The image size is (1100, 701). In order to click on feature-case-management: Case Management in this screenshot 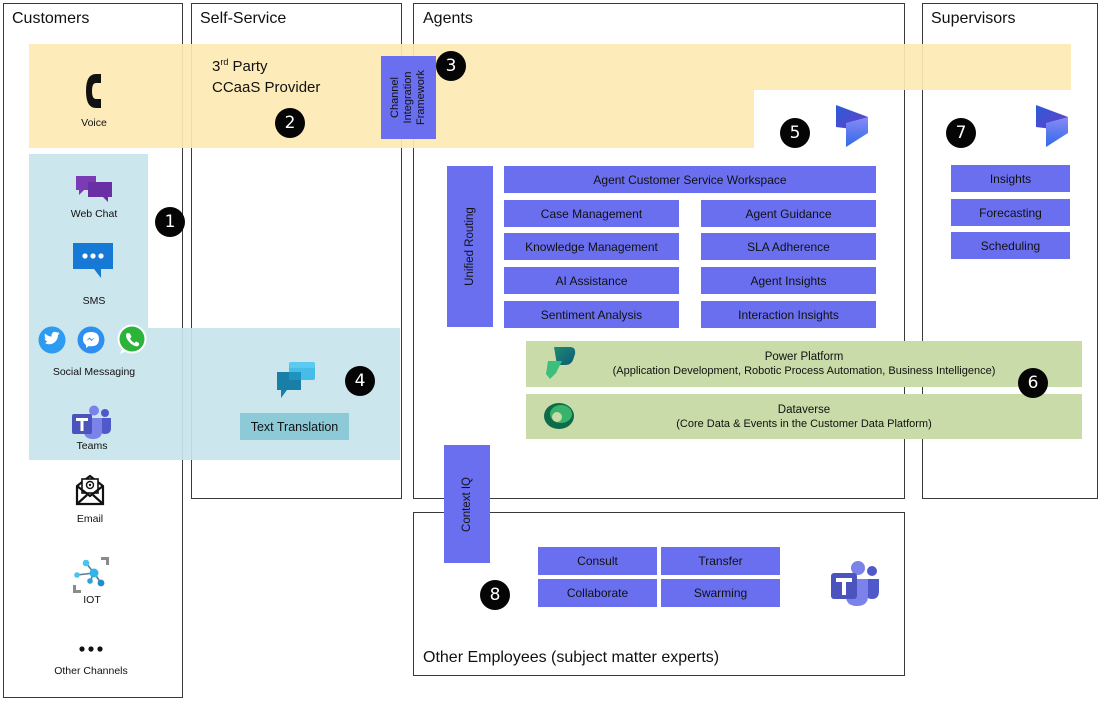, I will do `click(591, 213)`.